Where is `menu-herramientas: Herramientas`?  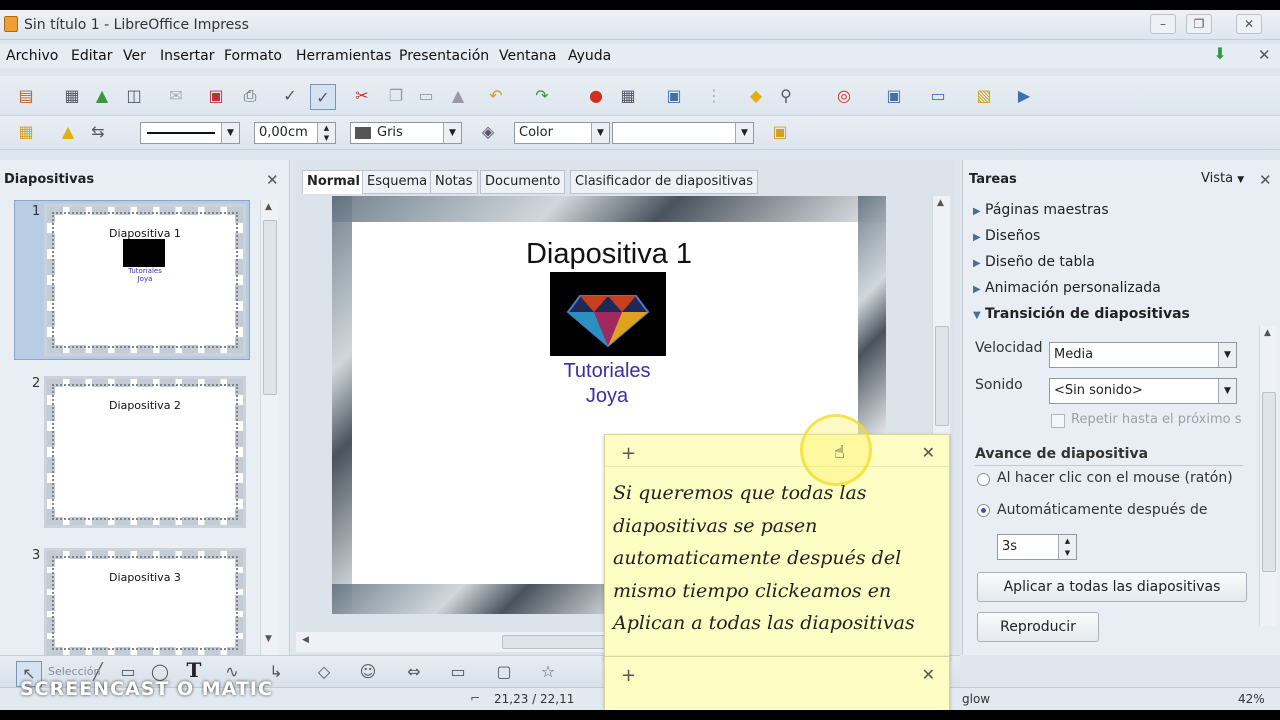 menu-herramientas: Herramientas is located at coordinates (343, 56).